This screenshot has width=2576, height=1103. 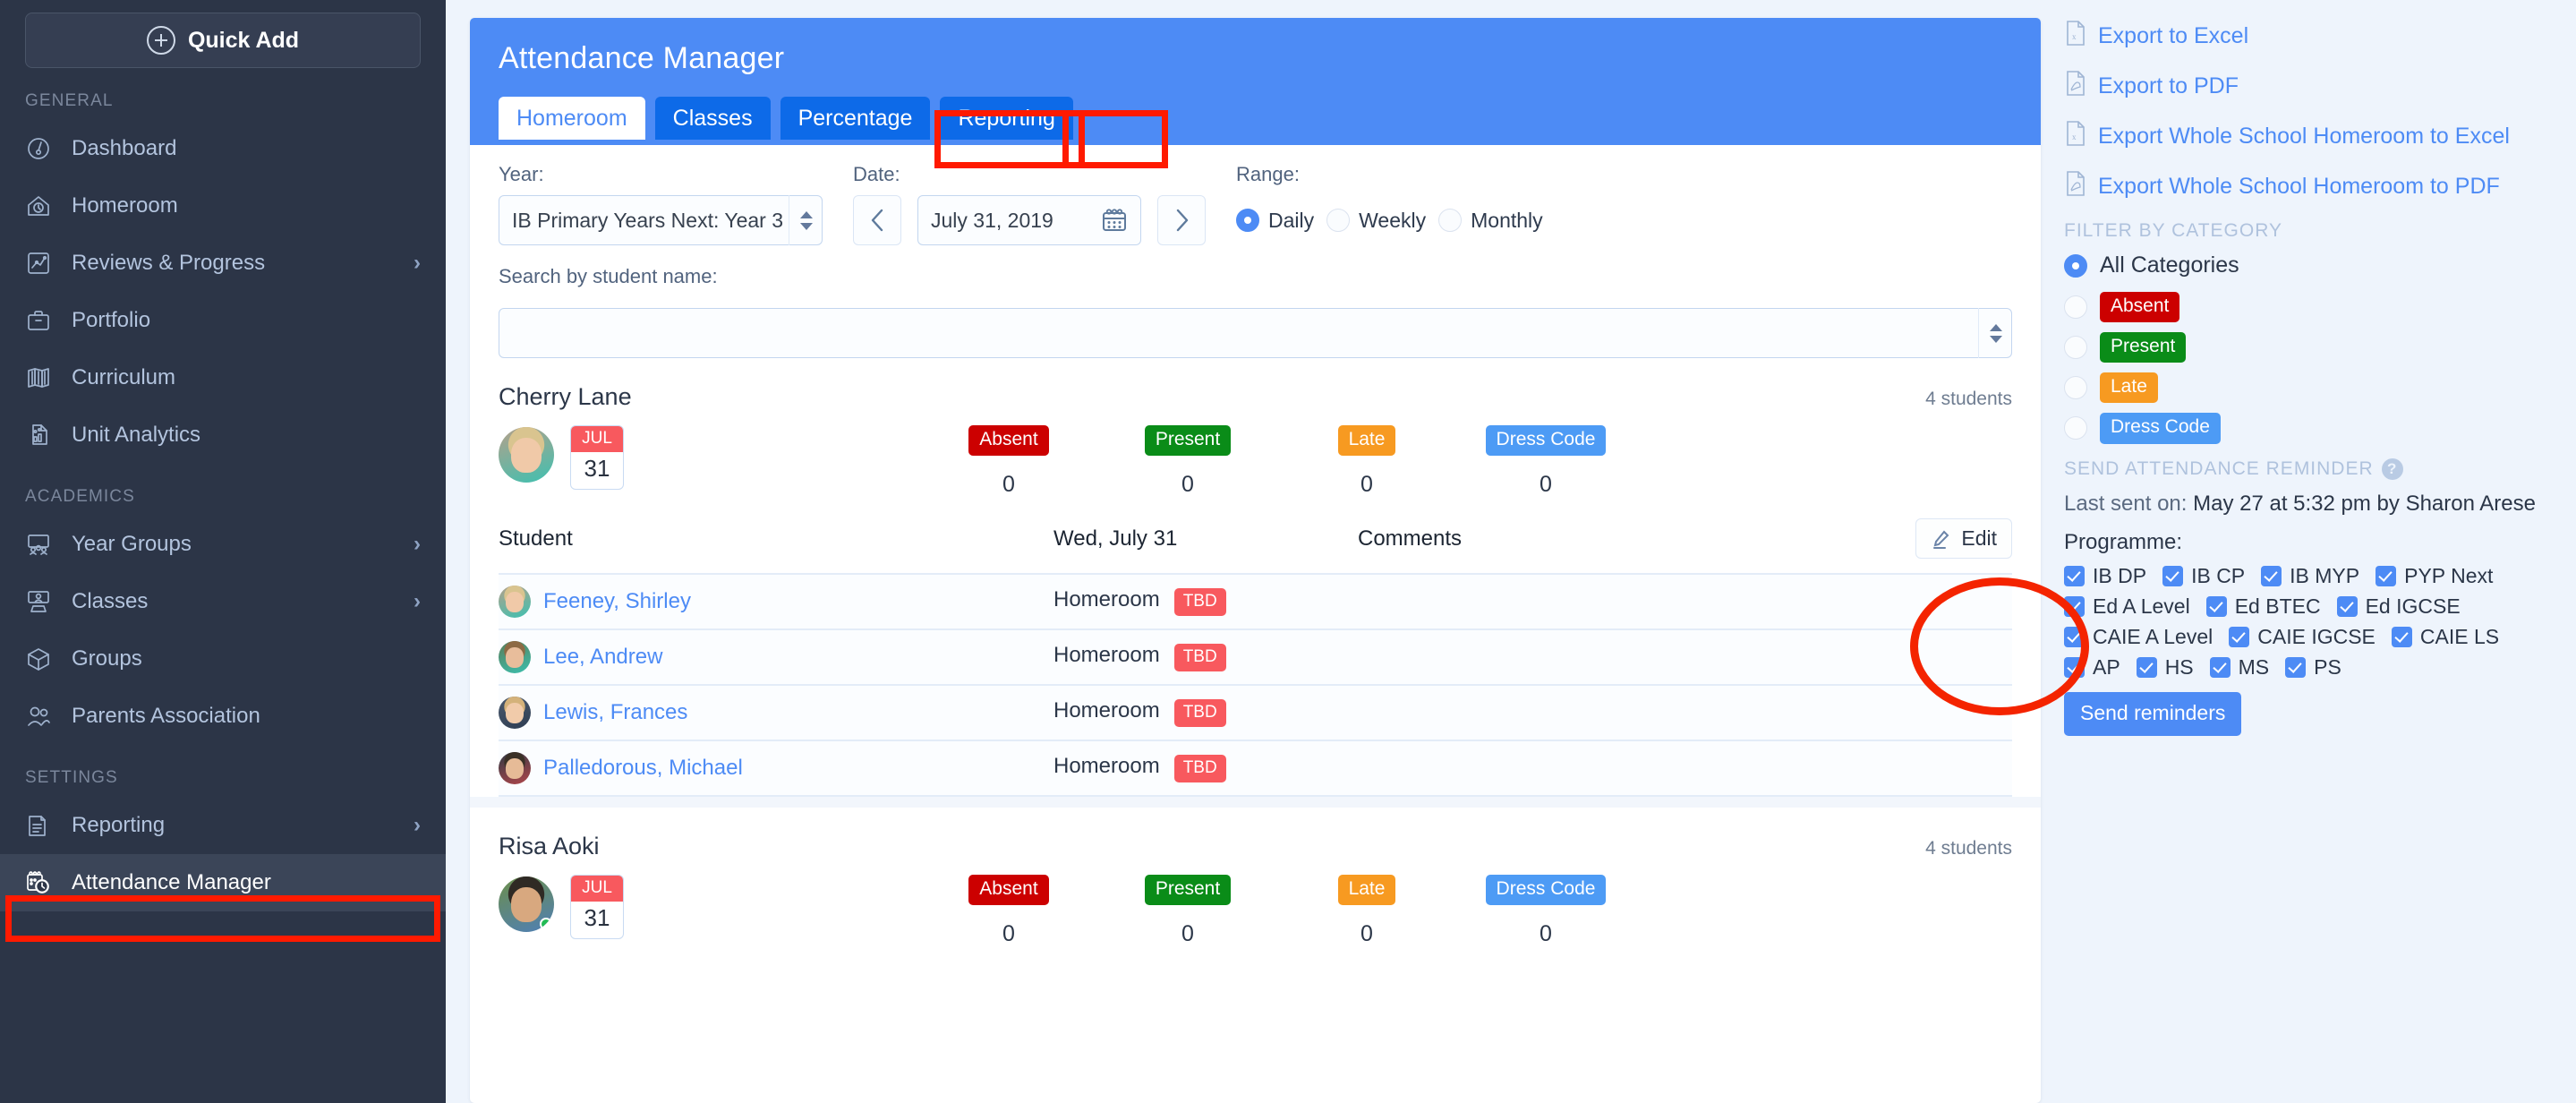 I want to click on programme-label-text: CAIE LS, so click(x=2459, y=637).